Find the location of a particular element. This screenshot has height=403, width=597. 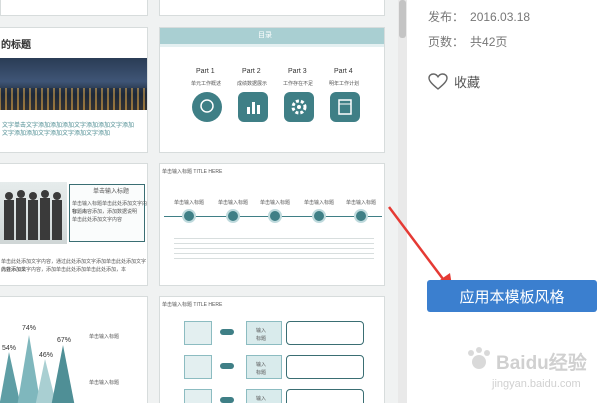

part-number: Part 1 is located at coordinates (205, 71).